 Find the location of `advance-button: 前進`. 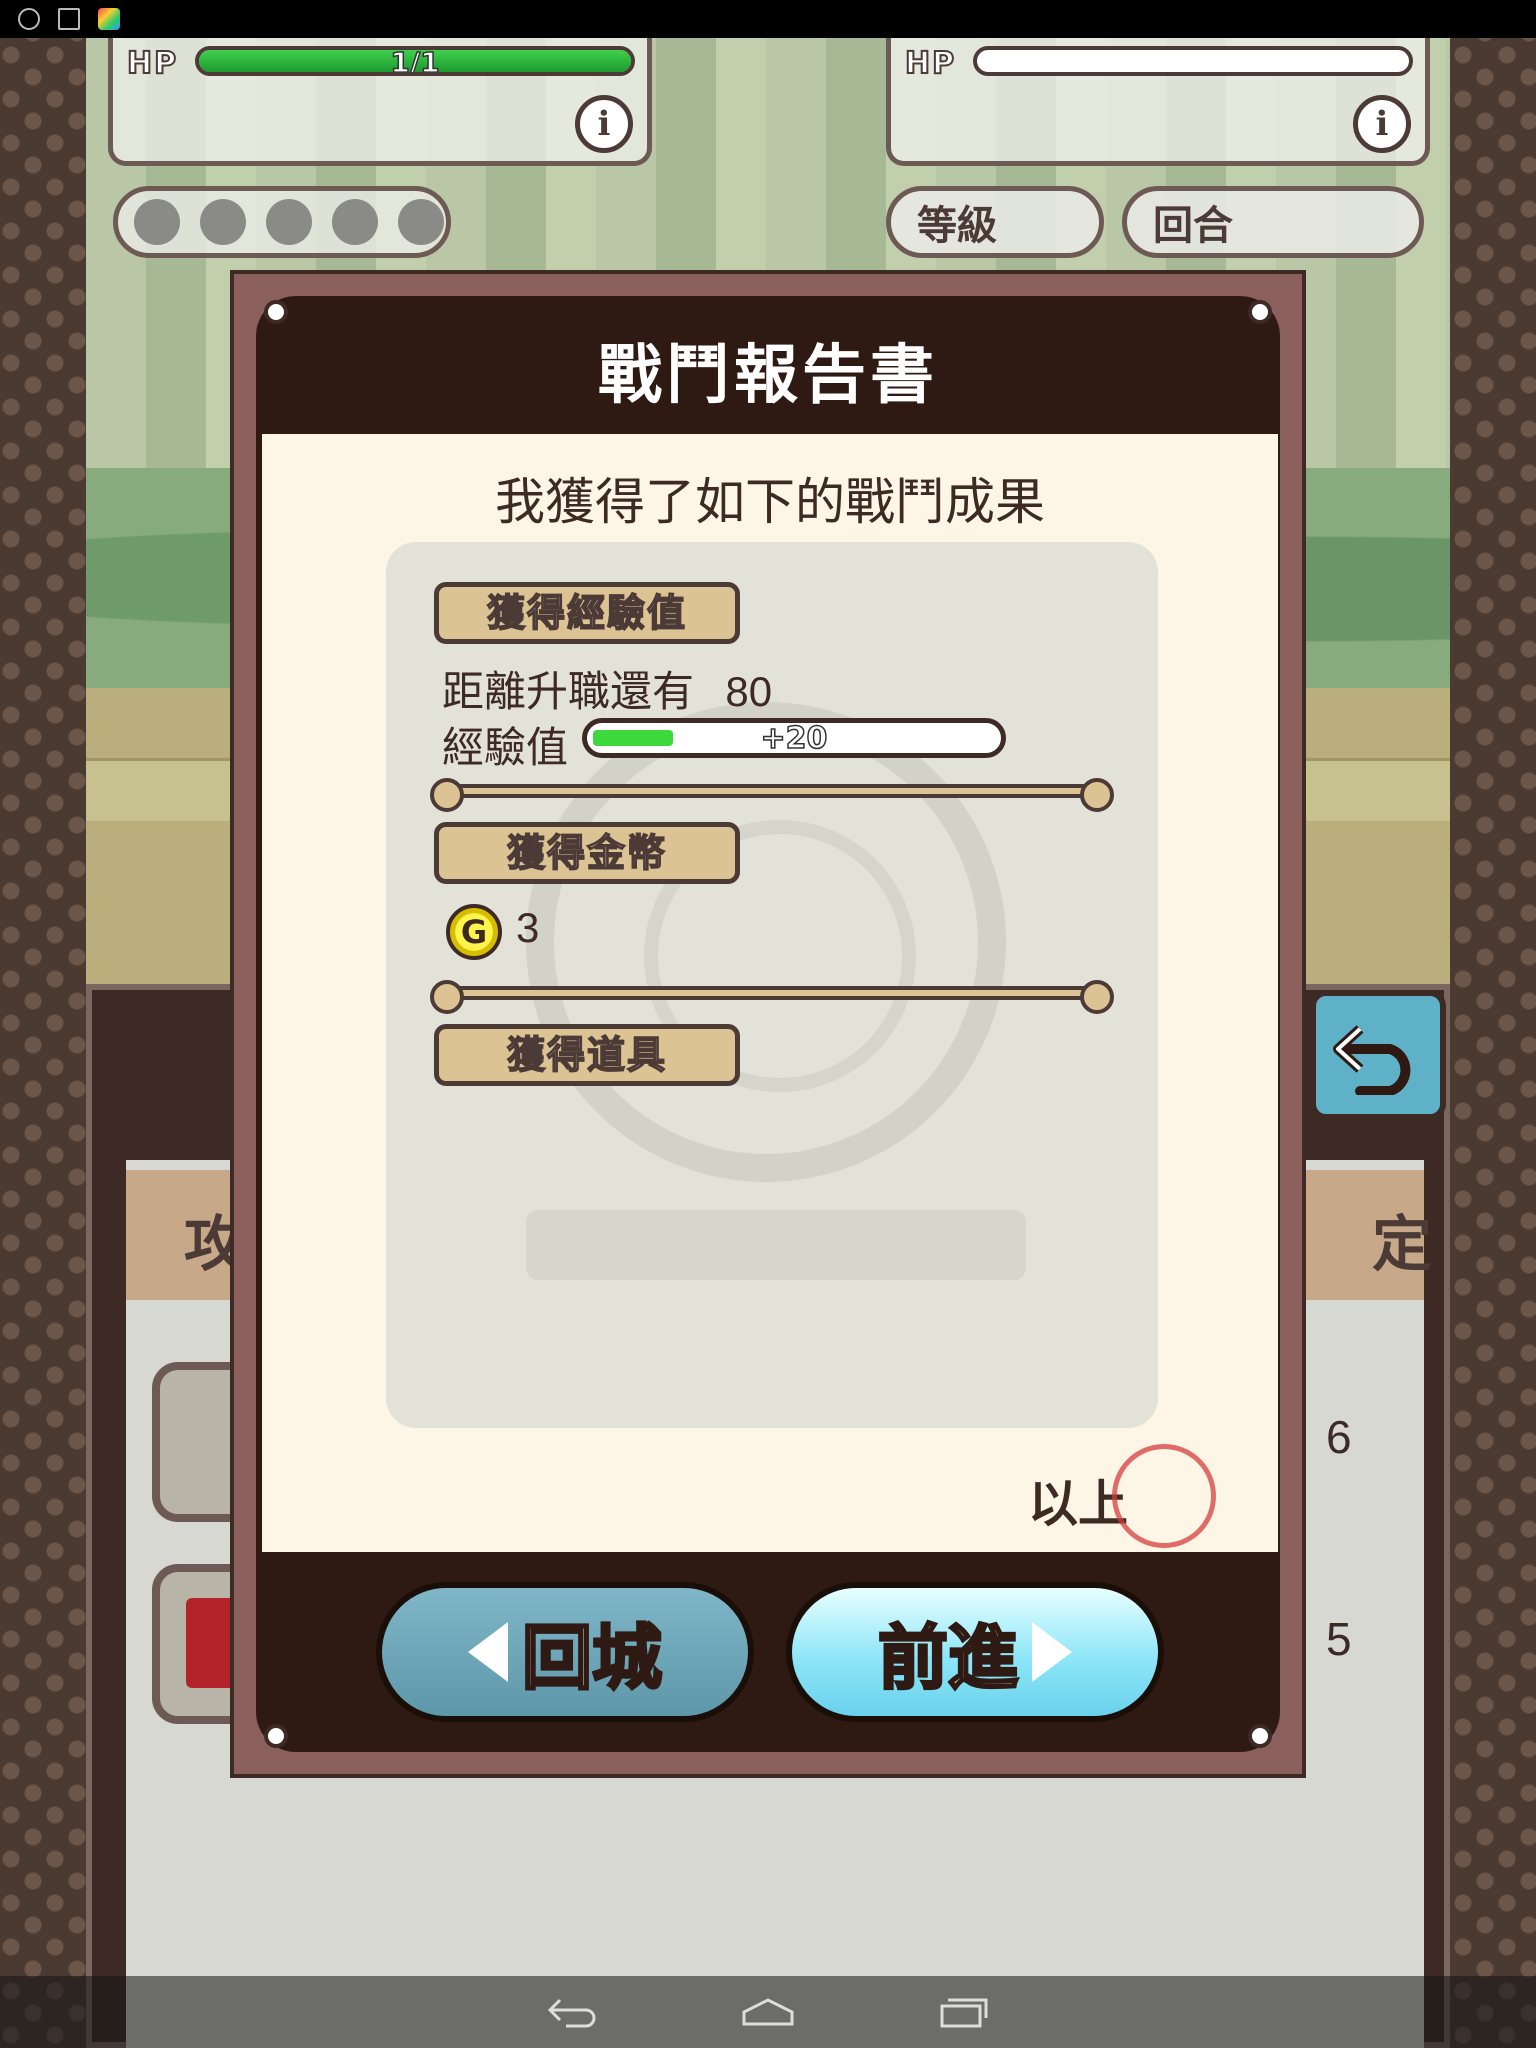

advance-button: 前進 is located at coordinates (975, 1652).